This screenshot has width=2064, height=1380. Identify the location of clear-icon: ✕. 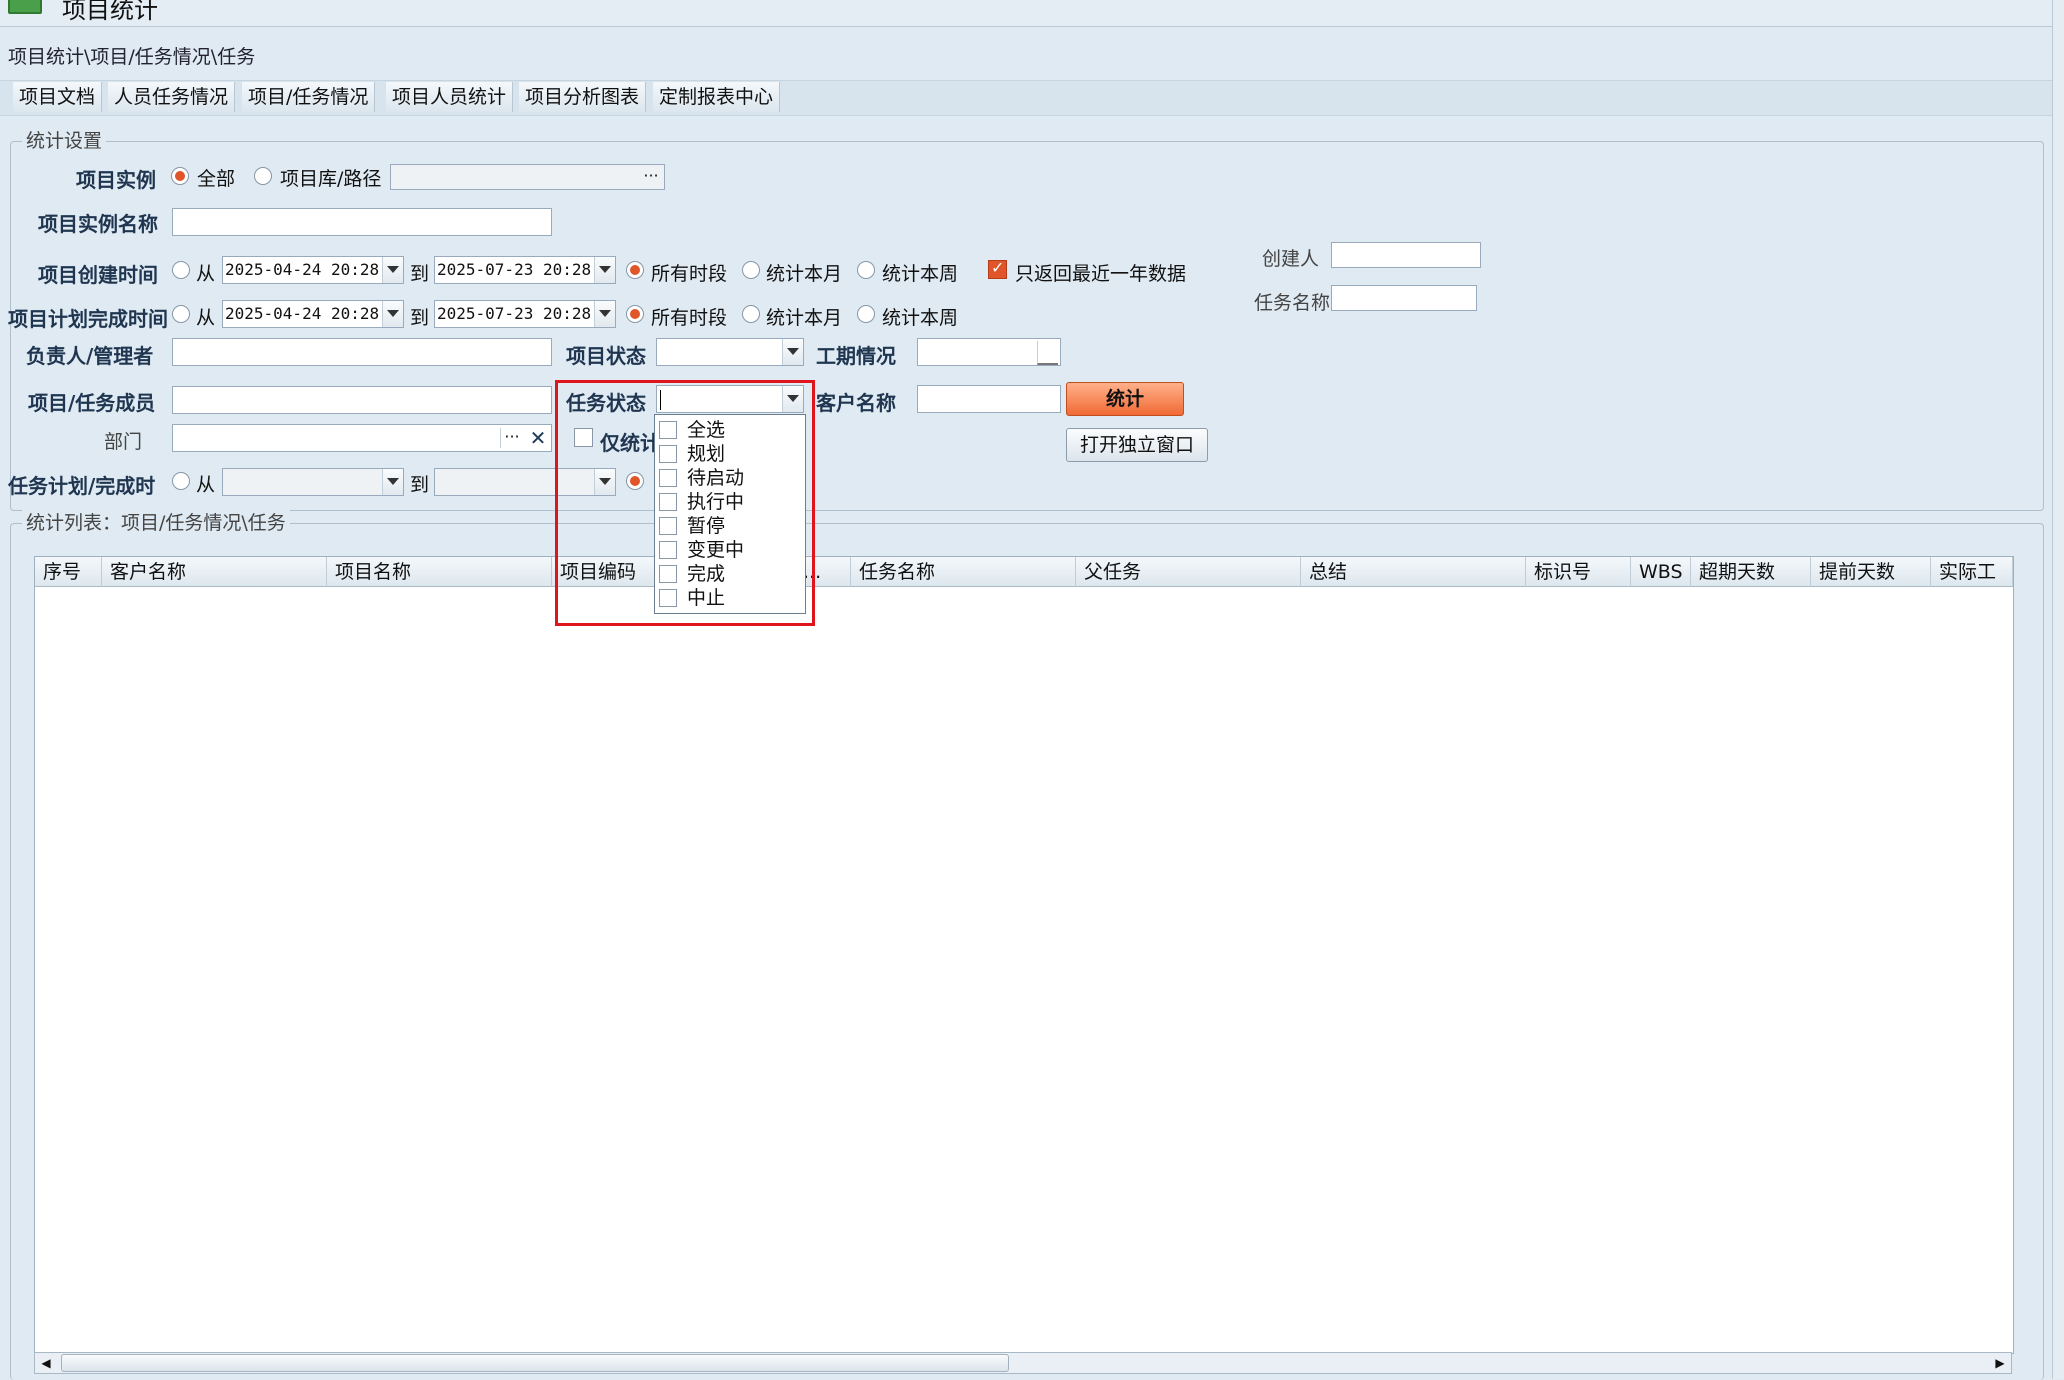
(538, 438).